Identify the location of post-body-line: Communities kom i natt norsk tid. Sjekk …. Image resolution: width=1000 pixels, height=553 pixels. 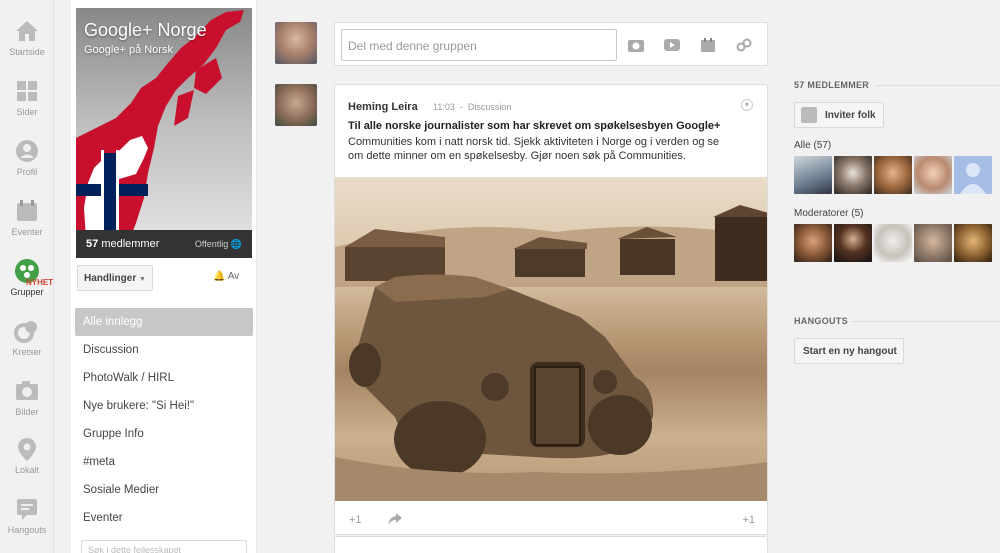
(534, 142).